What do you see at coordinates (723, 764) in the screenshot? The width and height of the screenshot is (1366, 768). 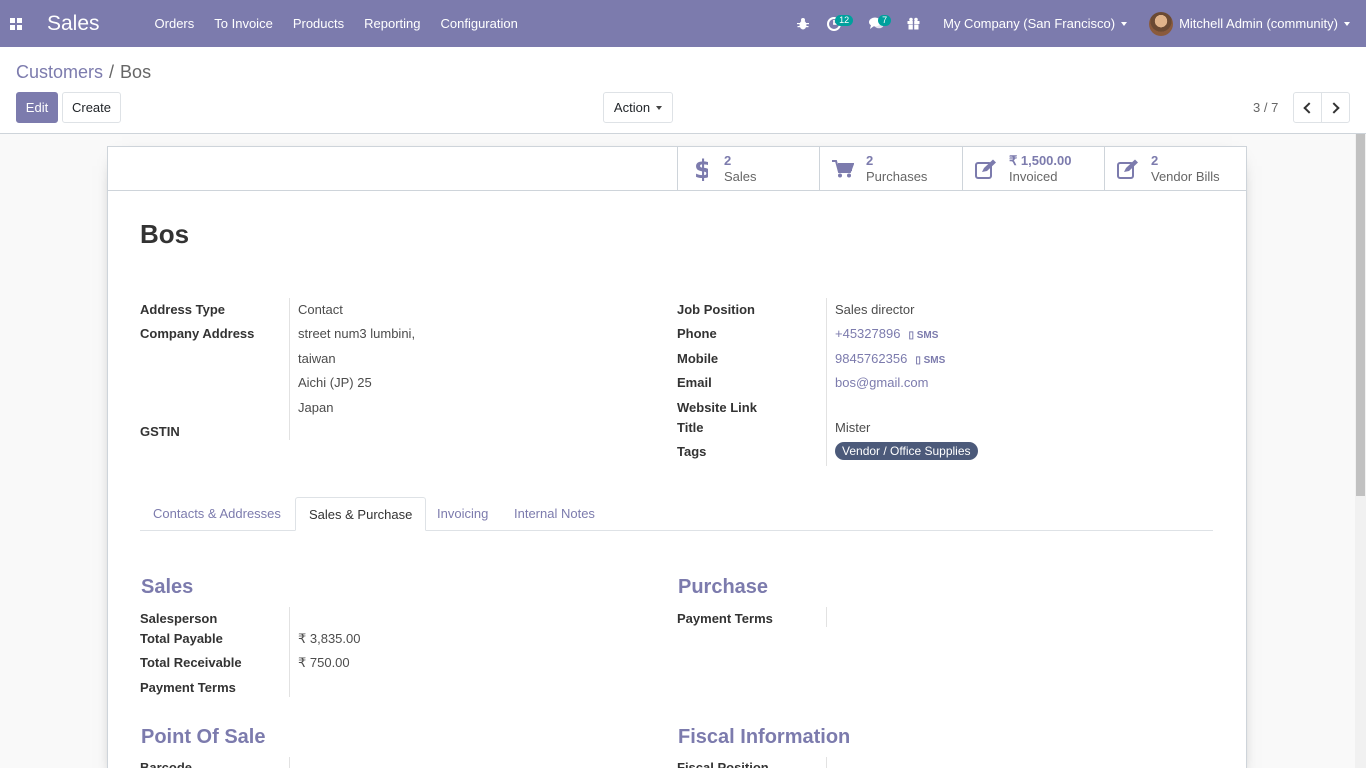 I see `fiscal-position-label: Fiscal Position` at bounding box center [723, 764].